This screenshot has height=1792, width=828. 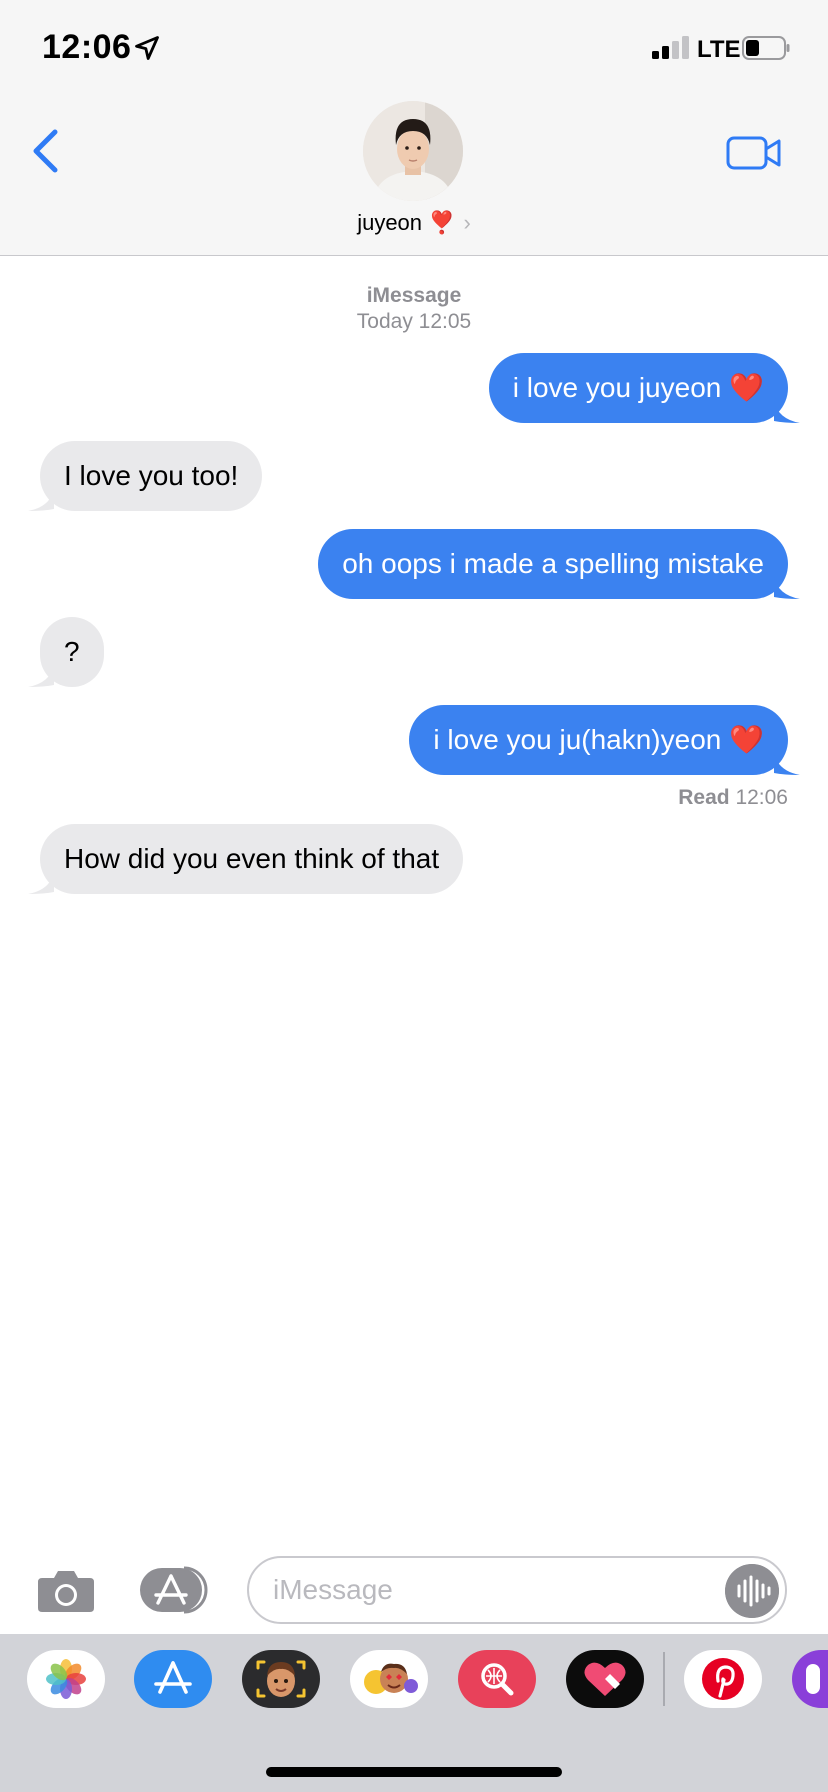 I want to click on read-receipt-label: Read, so click(x=704, y=797).